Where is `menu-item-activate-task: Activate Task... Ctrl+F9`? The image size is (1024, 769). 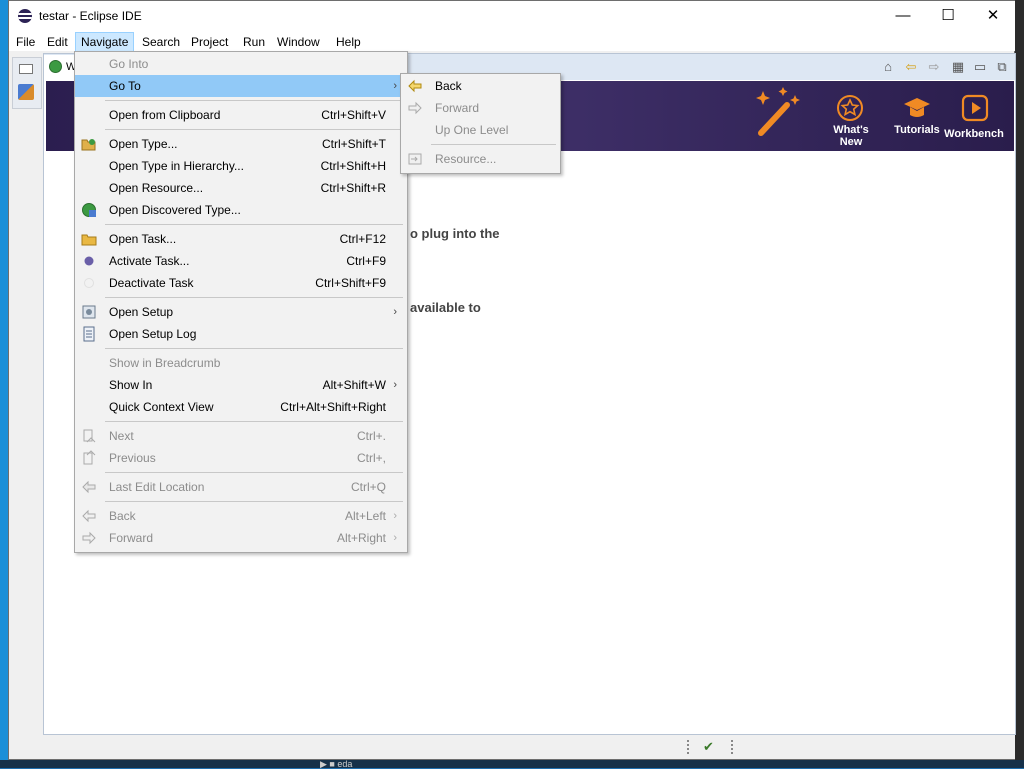
menu-item-activate-task: Activate Task... Ctrl+F9 is located at coordinates (240, 261).